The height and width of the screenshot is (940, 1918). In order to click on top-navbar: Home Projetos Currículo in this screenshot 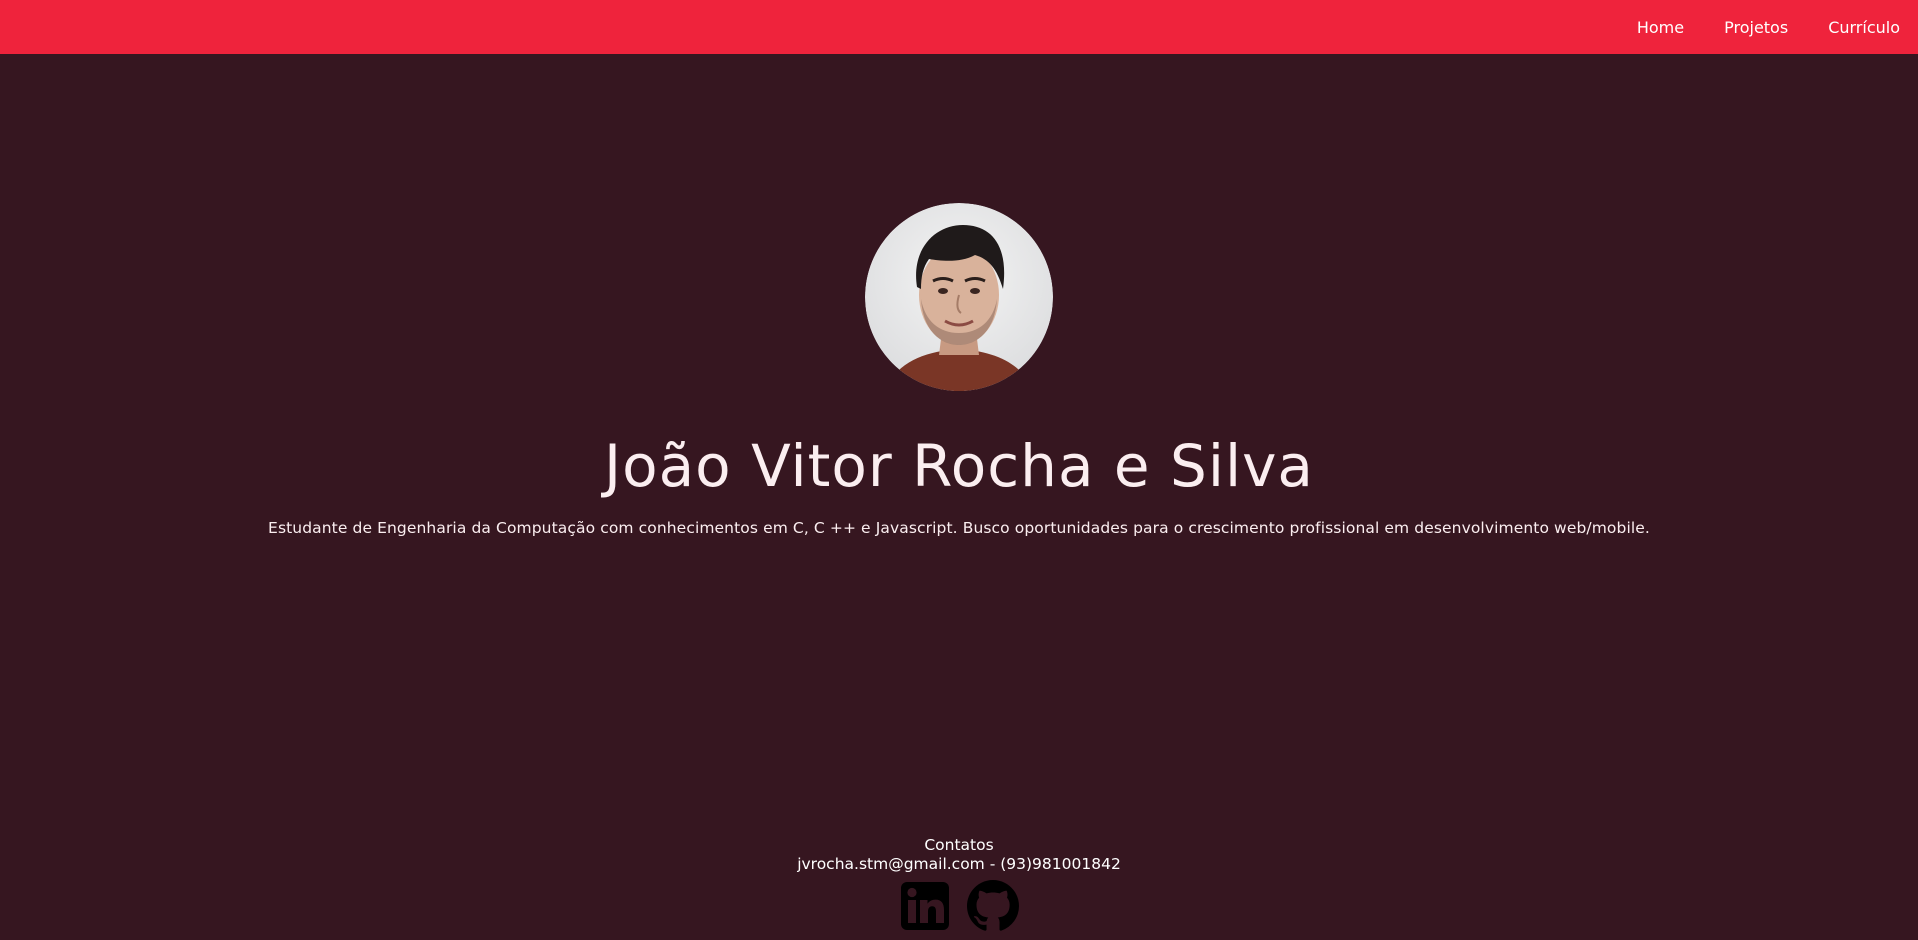, I will do `click(959, 27)`.